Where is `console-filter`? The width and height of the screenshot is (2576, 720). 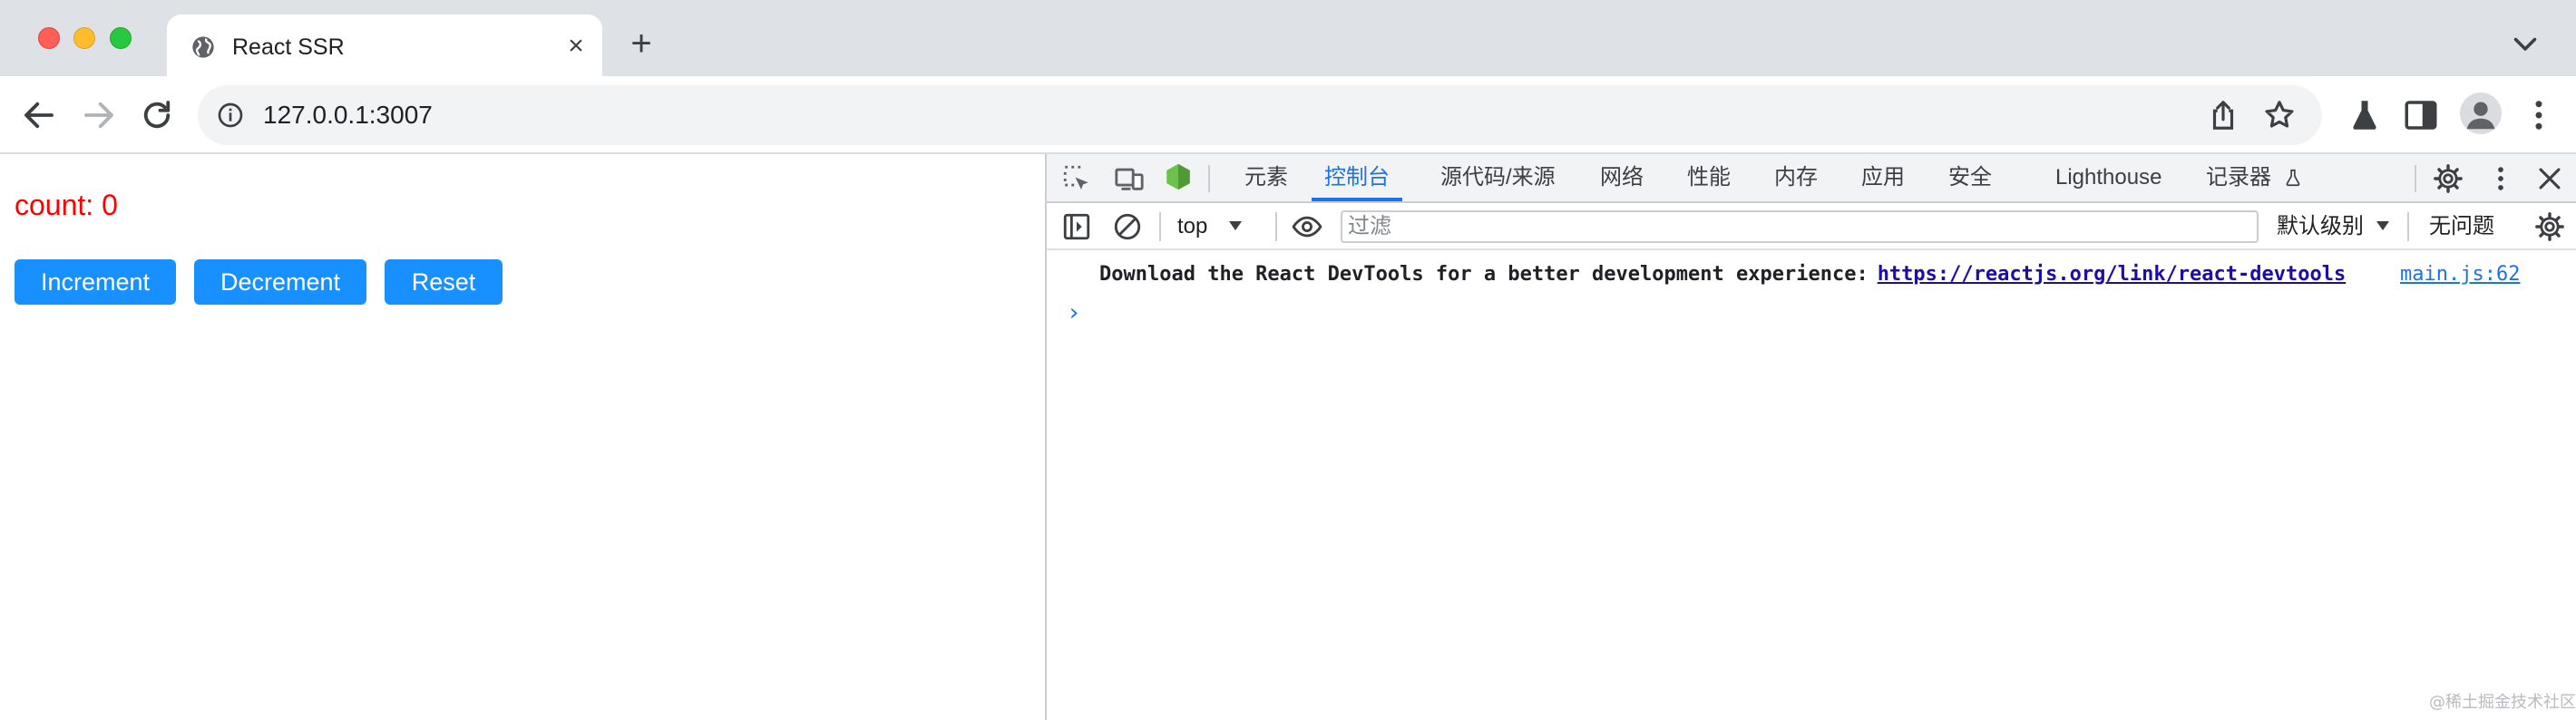
console-filter is located at coordinates (1800, 227).